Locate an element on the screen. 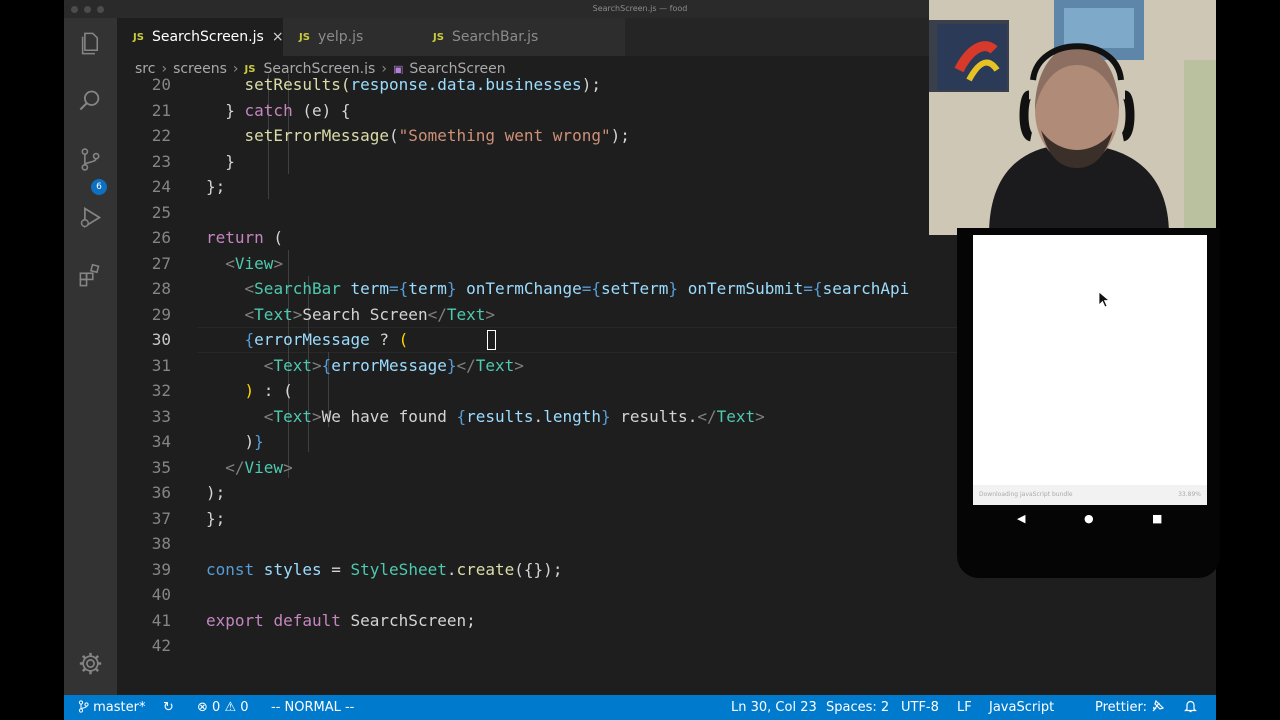  android-home-button: ● is located at coordinates (1089, 518).